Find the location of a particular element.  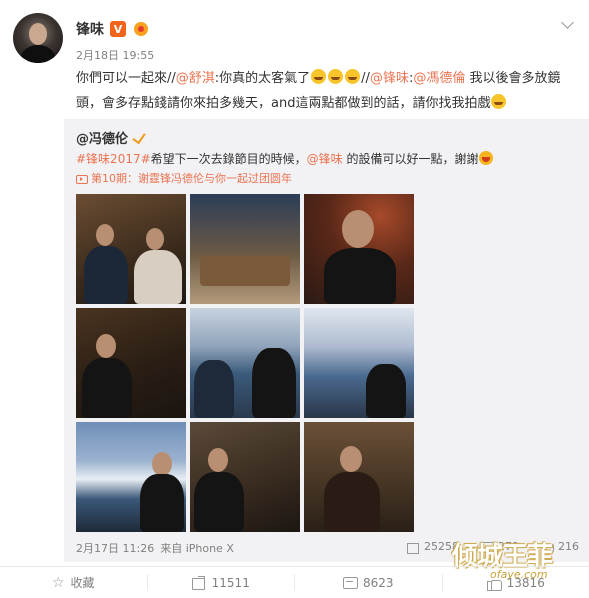

star-icon: ☆ is located at coordinates (58, 582).